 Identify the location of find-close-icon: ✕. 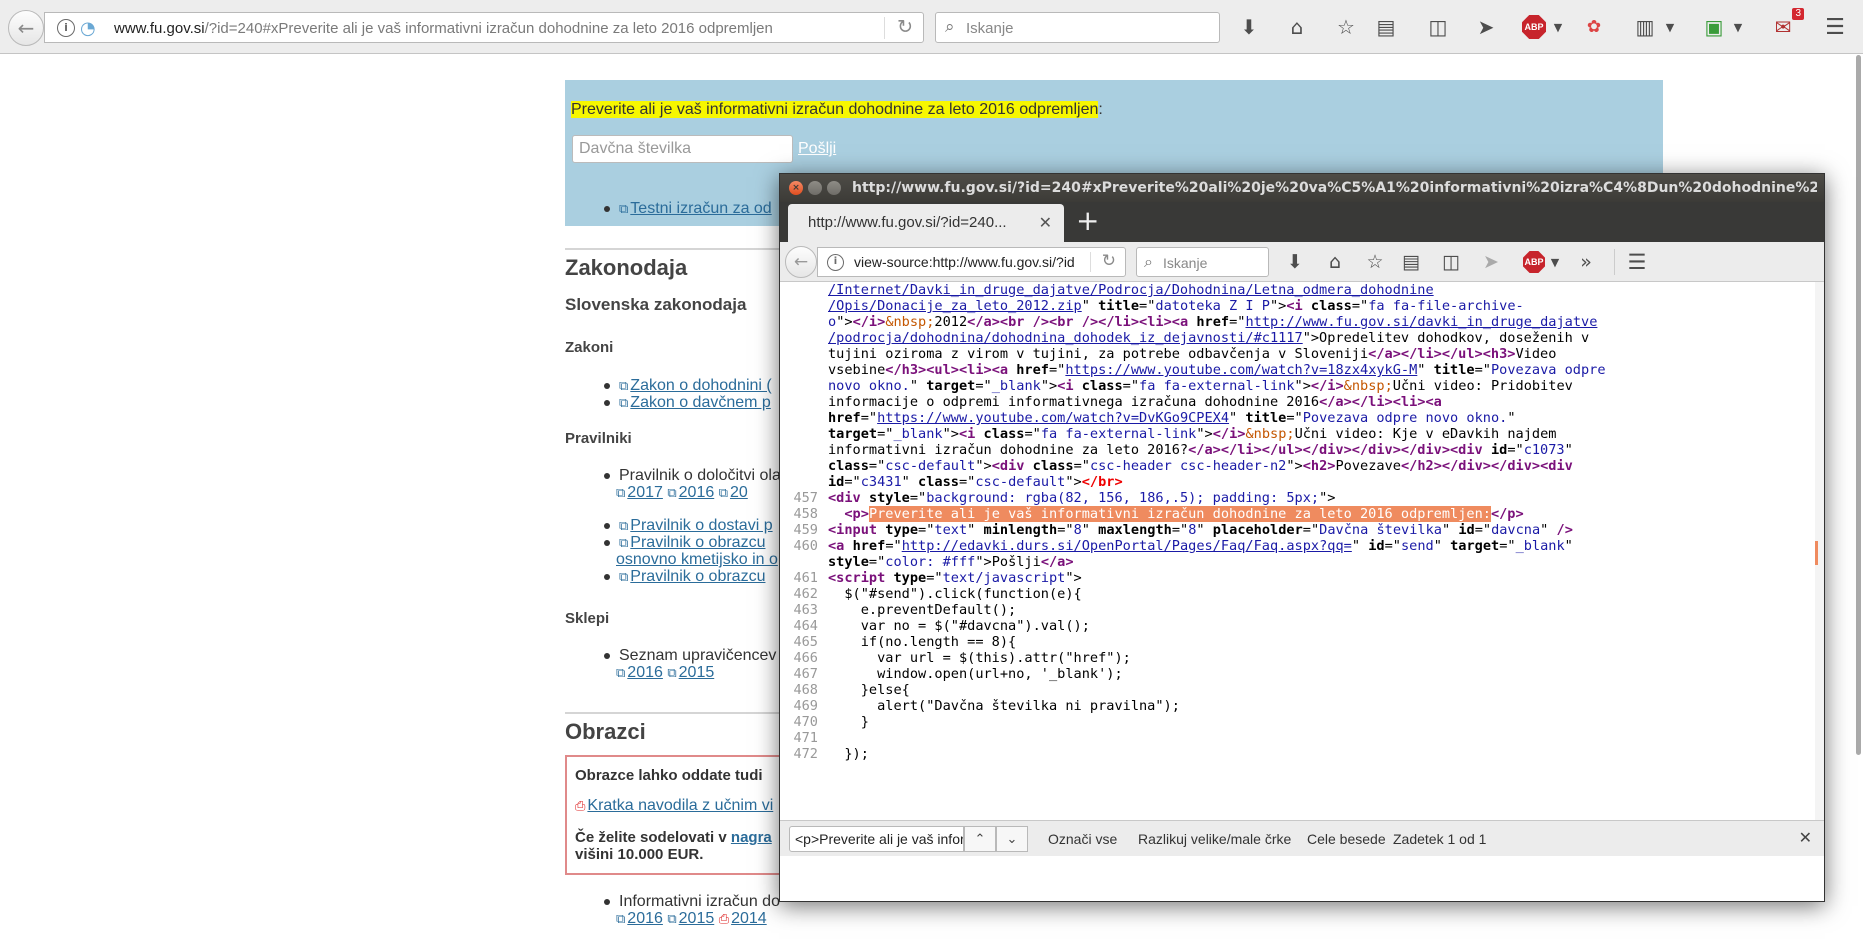
(1805, 837).